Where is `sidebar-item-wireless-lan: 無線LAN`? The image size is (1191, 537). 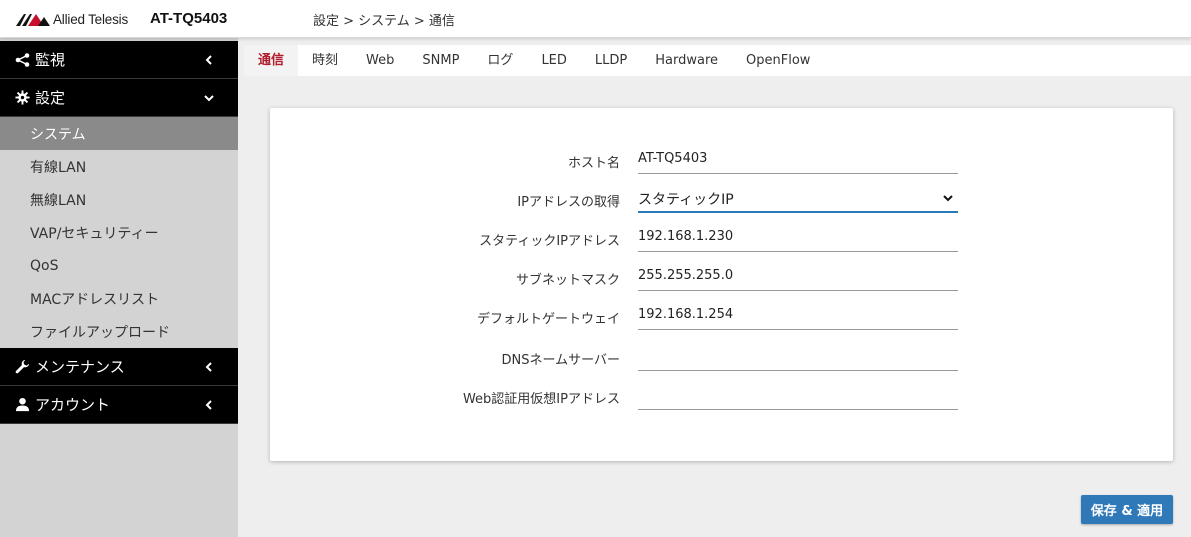 sidebar-item-wireless-lan: 無線LAN is located at coordinates (119, 199).